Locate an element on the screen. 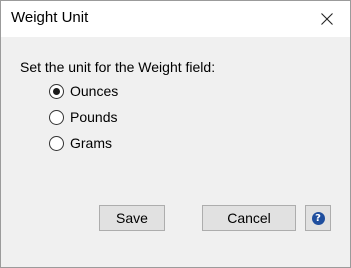 Image resolution: width=351 pixels, height=268 pixels. close-button is located at coordinates (327, 19).